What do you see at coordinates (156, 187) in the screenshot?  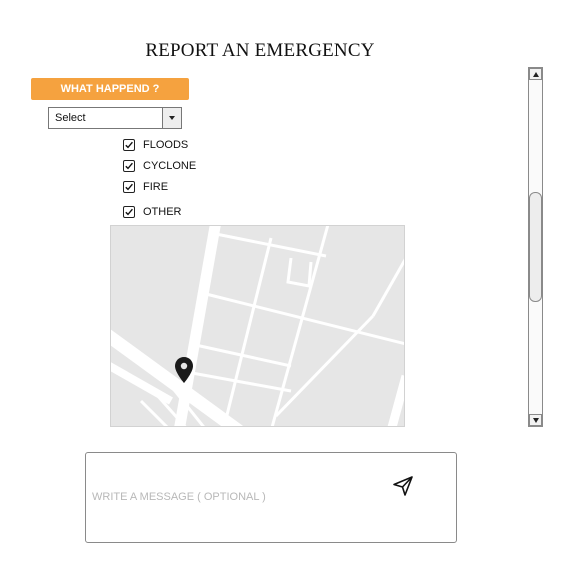 I see `option-label: FIRE` at bounding box center [156, 187].